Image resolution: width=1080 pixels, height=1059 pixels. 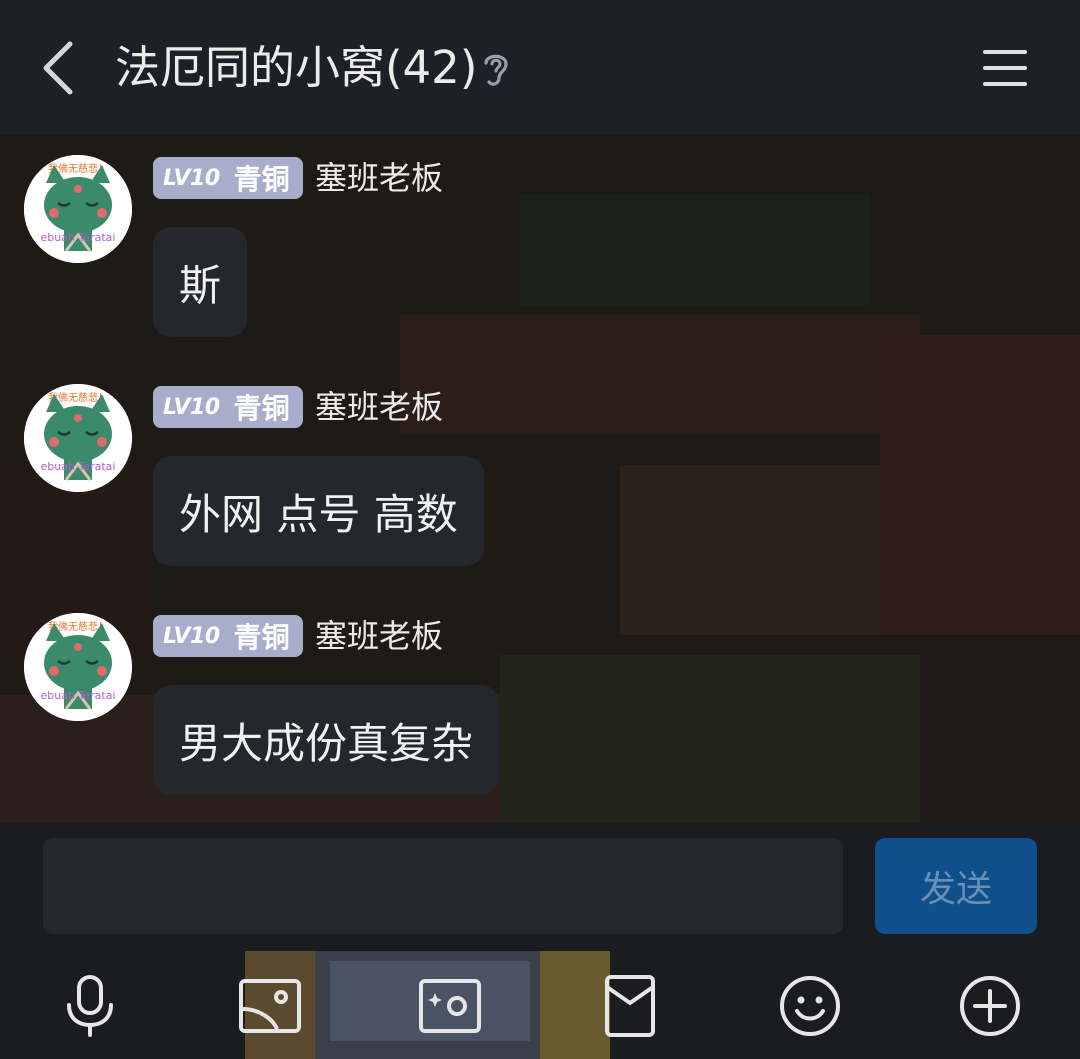 I want to click on image-icon, so click(x=270, y=1006).